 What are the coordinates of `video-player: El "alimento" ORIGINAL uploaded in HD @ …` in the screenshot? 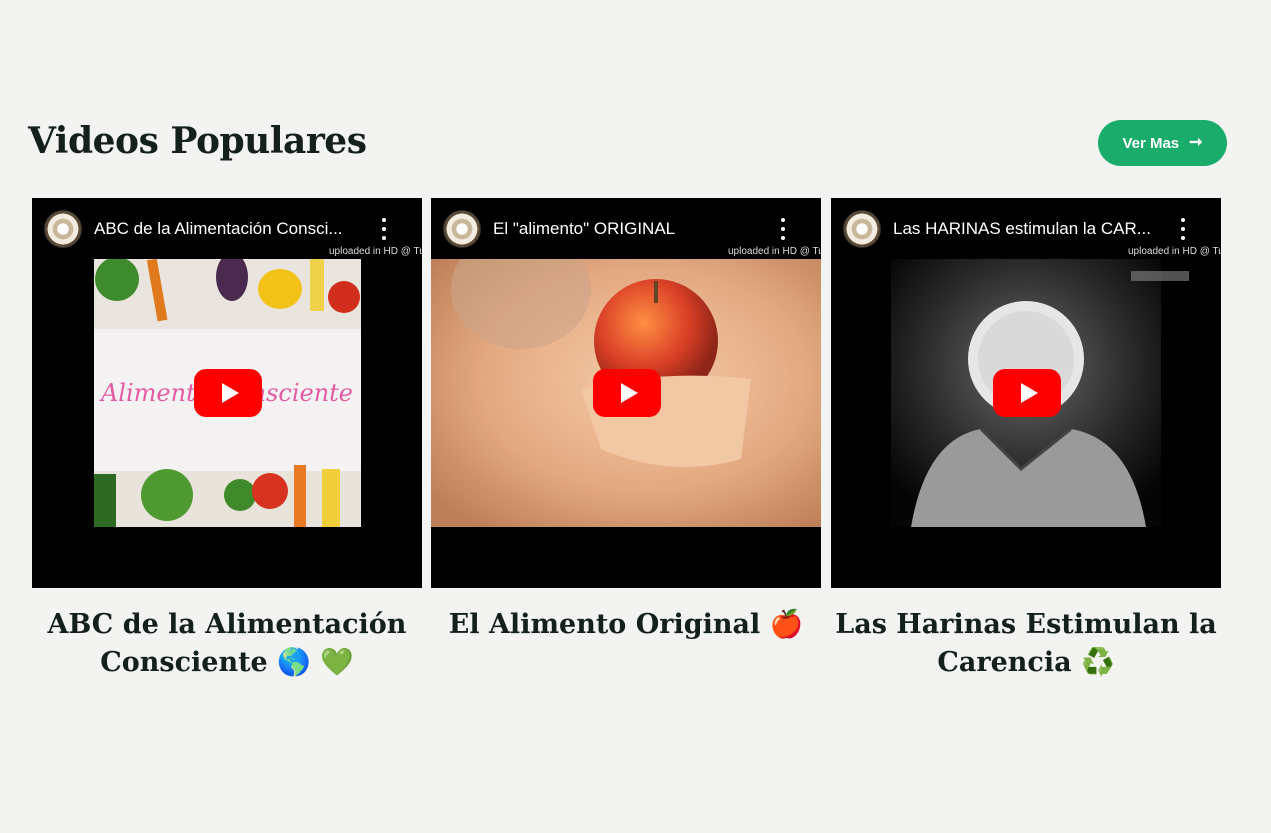 It's located at (626, 393).